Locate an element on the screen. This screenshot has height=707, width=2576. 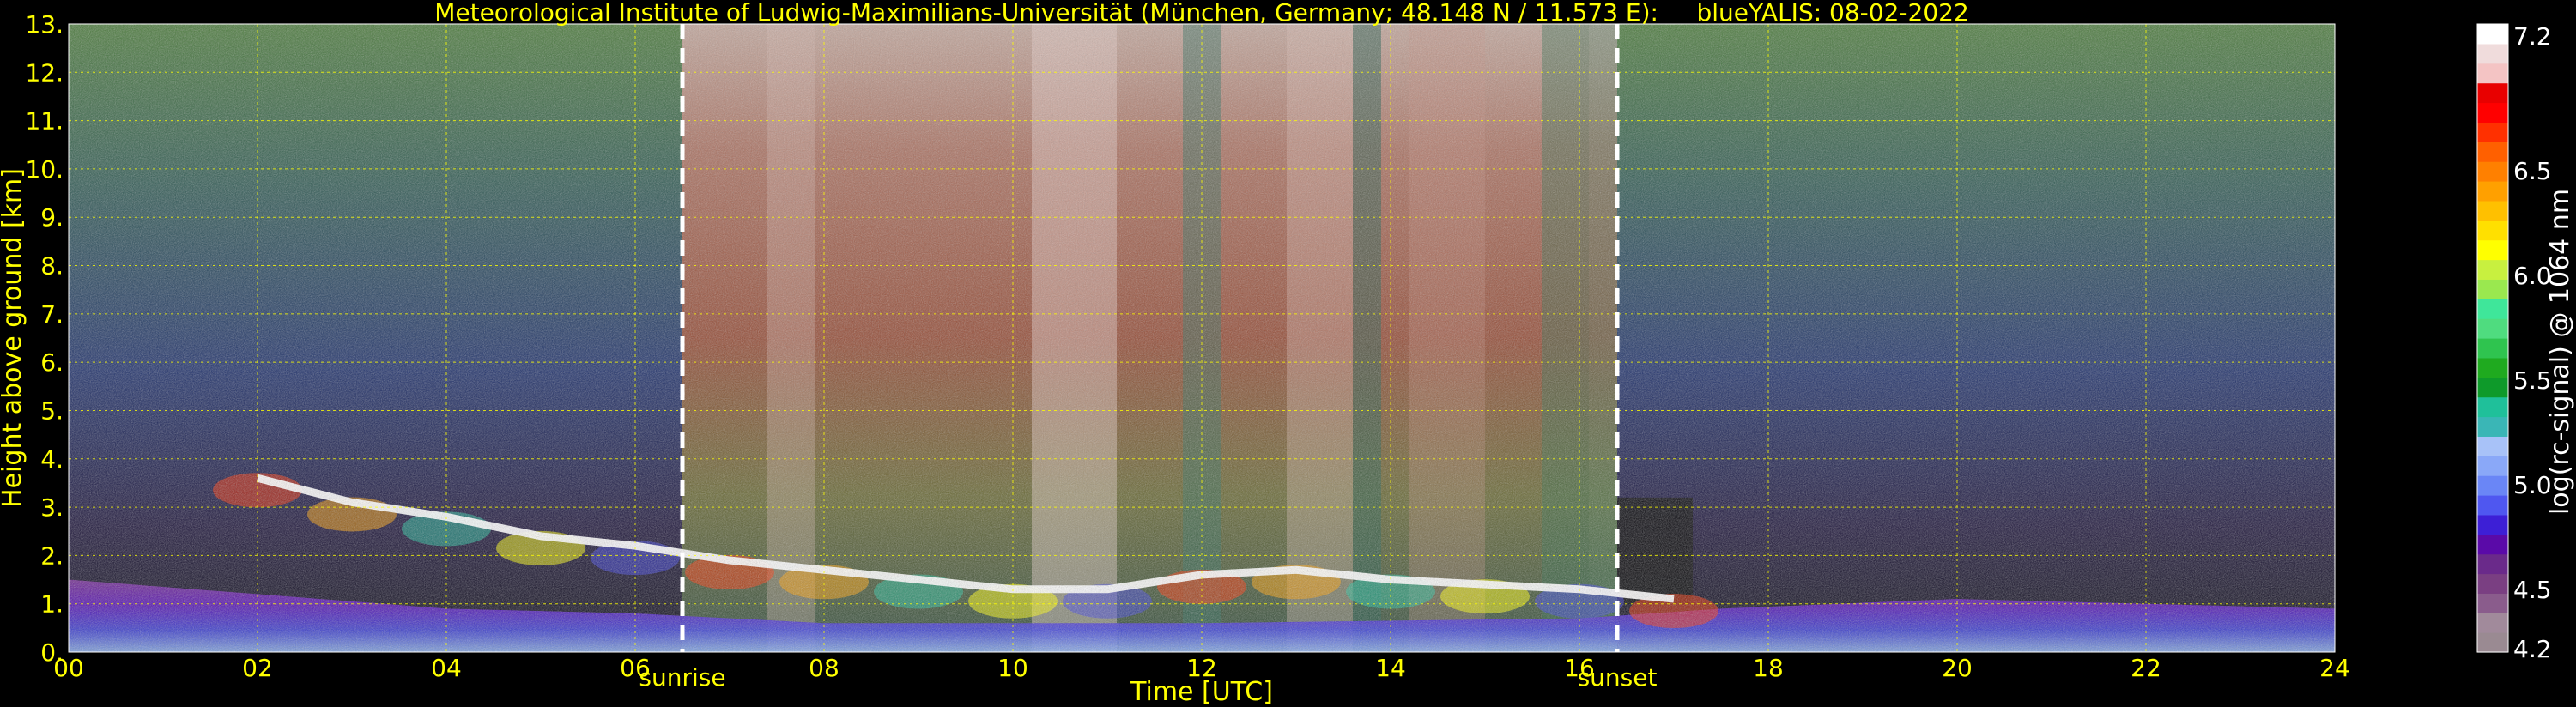
x-tick-label: 24 is located at coordinates (2334, 668).